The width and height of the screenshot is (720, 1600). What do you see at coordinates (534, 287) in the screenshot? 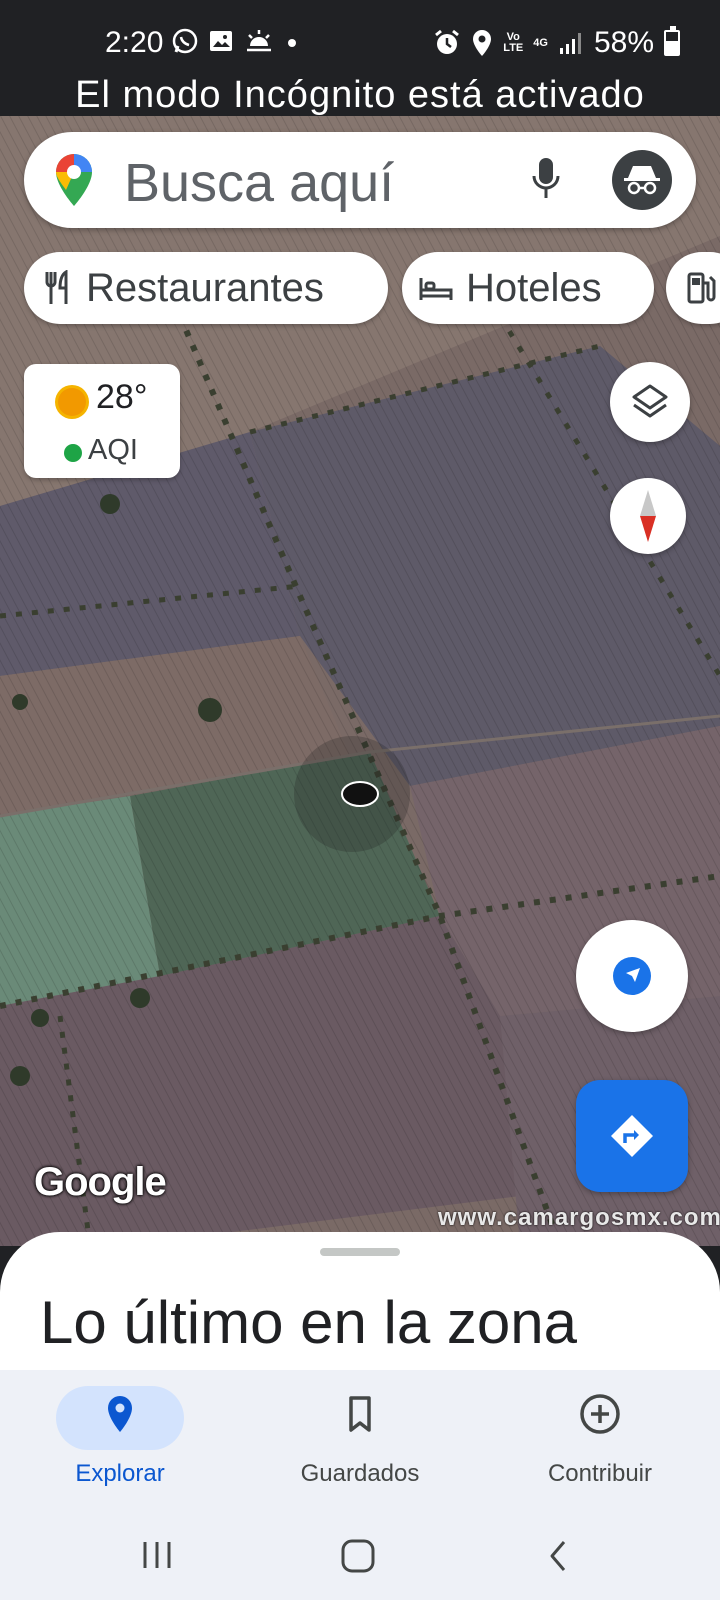
I see `chip-label: Hoteles` at bounding box center [534, 287].